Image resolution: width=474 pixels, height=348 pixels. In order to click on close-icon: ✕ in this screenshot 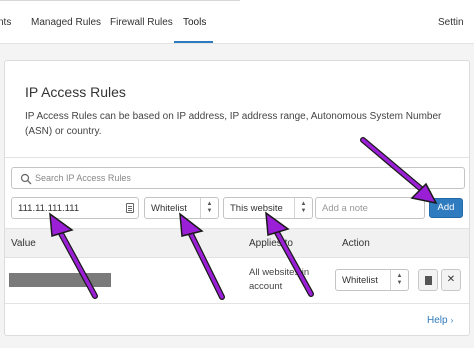, I will do `click(451, 279)`.